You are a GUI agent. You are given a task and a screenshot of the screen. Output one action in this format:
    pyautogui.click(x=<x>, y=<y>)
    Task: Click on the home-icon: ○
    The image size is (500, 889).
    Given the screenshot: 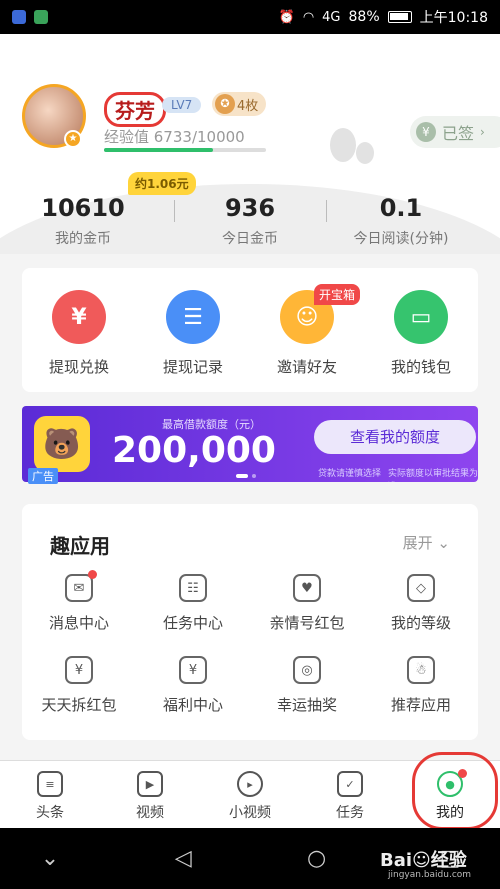 What is the action you would take?
    pyautogui.click(x=317, y=858)
    